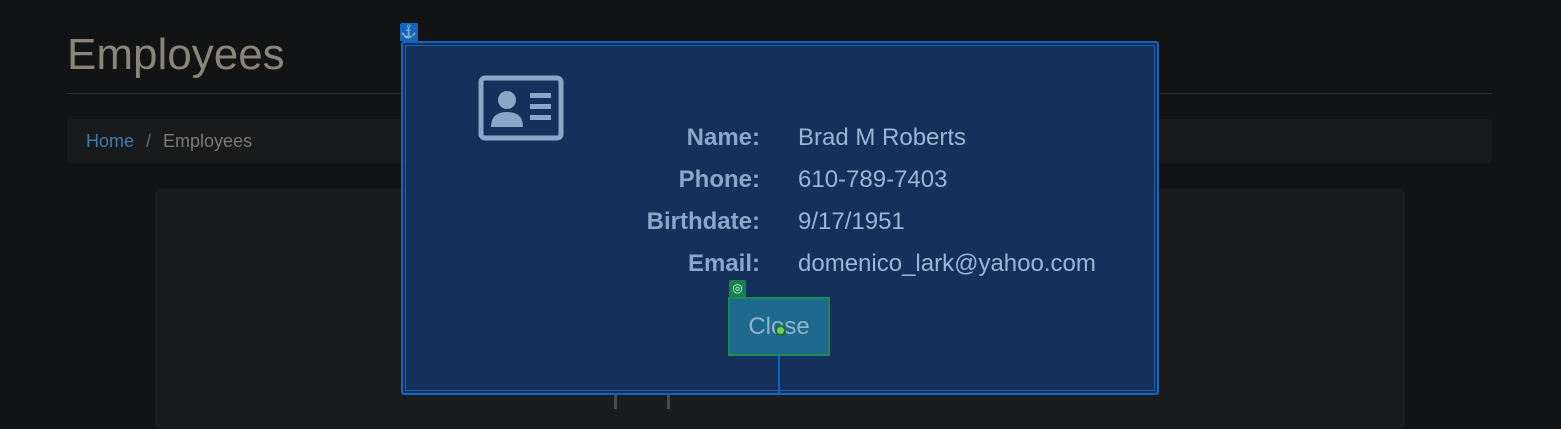 This screenshot has width=1561, height=429. Describe the element at coordinates (723, 137) in the screenshot. I see `name-label: Name:` at that location.